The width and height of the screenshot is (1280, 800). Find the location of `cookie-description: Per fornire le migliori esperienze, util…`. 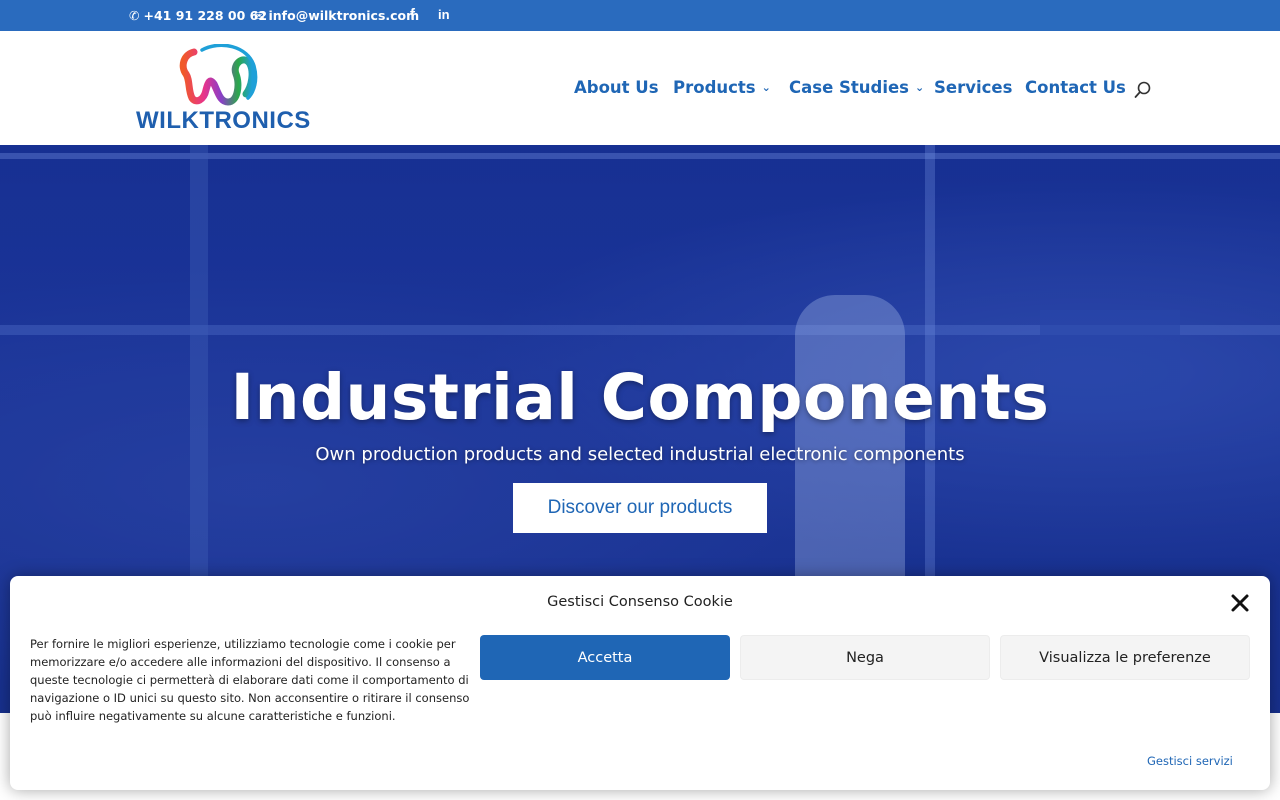

cookie-description: Per fornire le migliori esperienze, util… is located at coordinates (250, 680).